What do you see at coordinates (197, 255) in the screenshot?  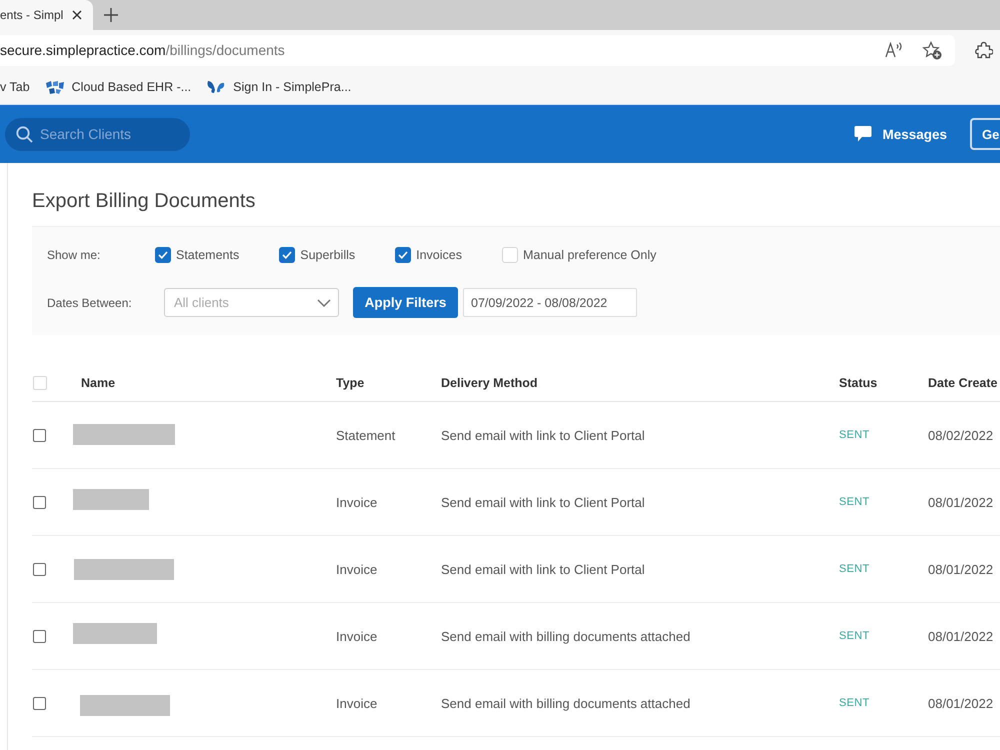 I see `filter-option: Statements` at bounding box center [197, 255].